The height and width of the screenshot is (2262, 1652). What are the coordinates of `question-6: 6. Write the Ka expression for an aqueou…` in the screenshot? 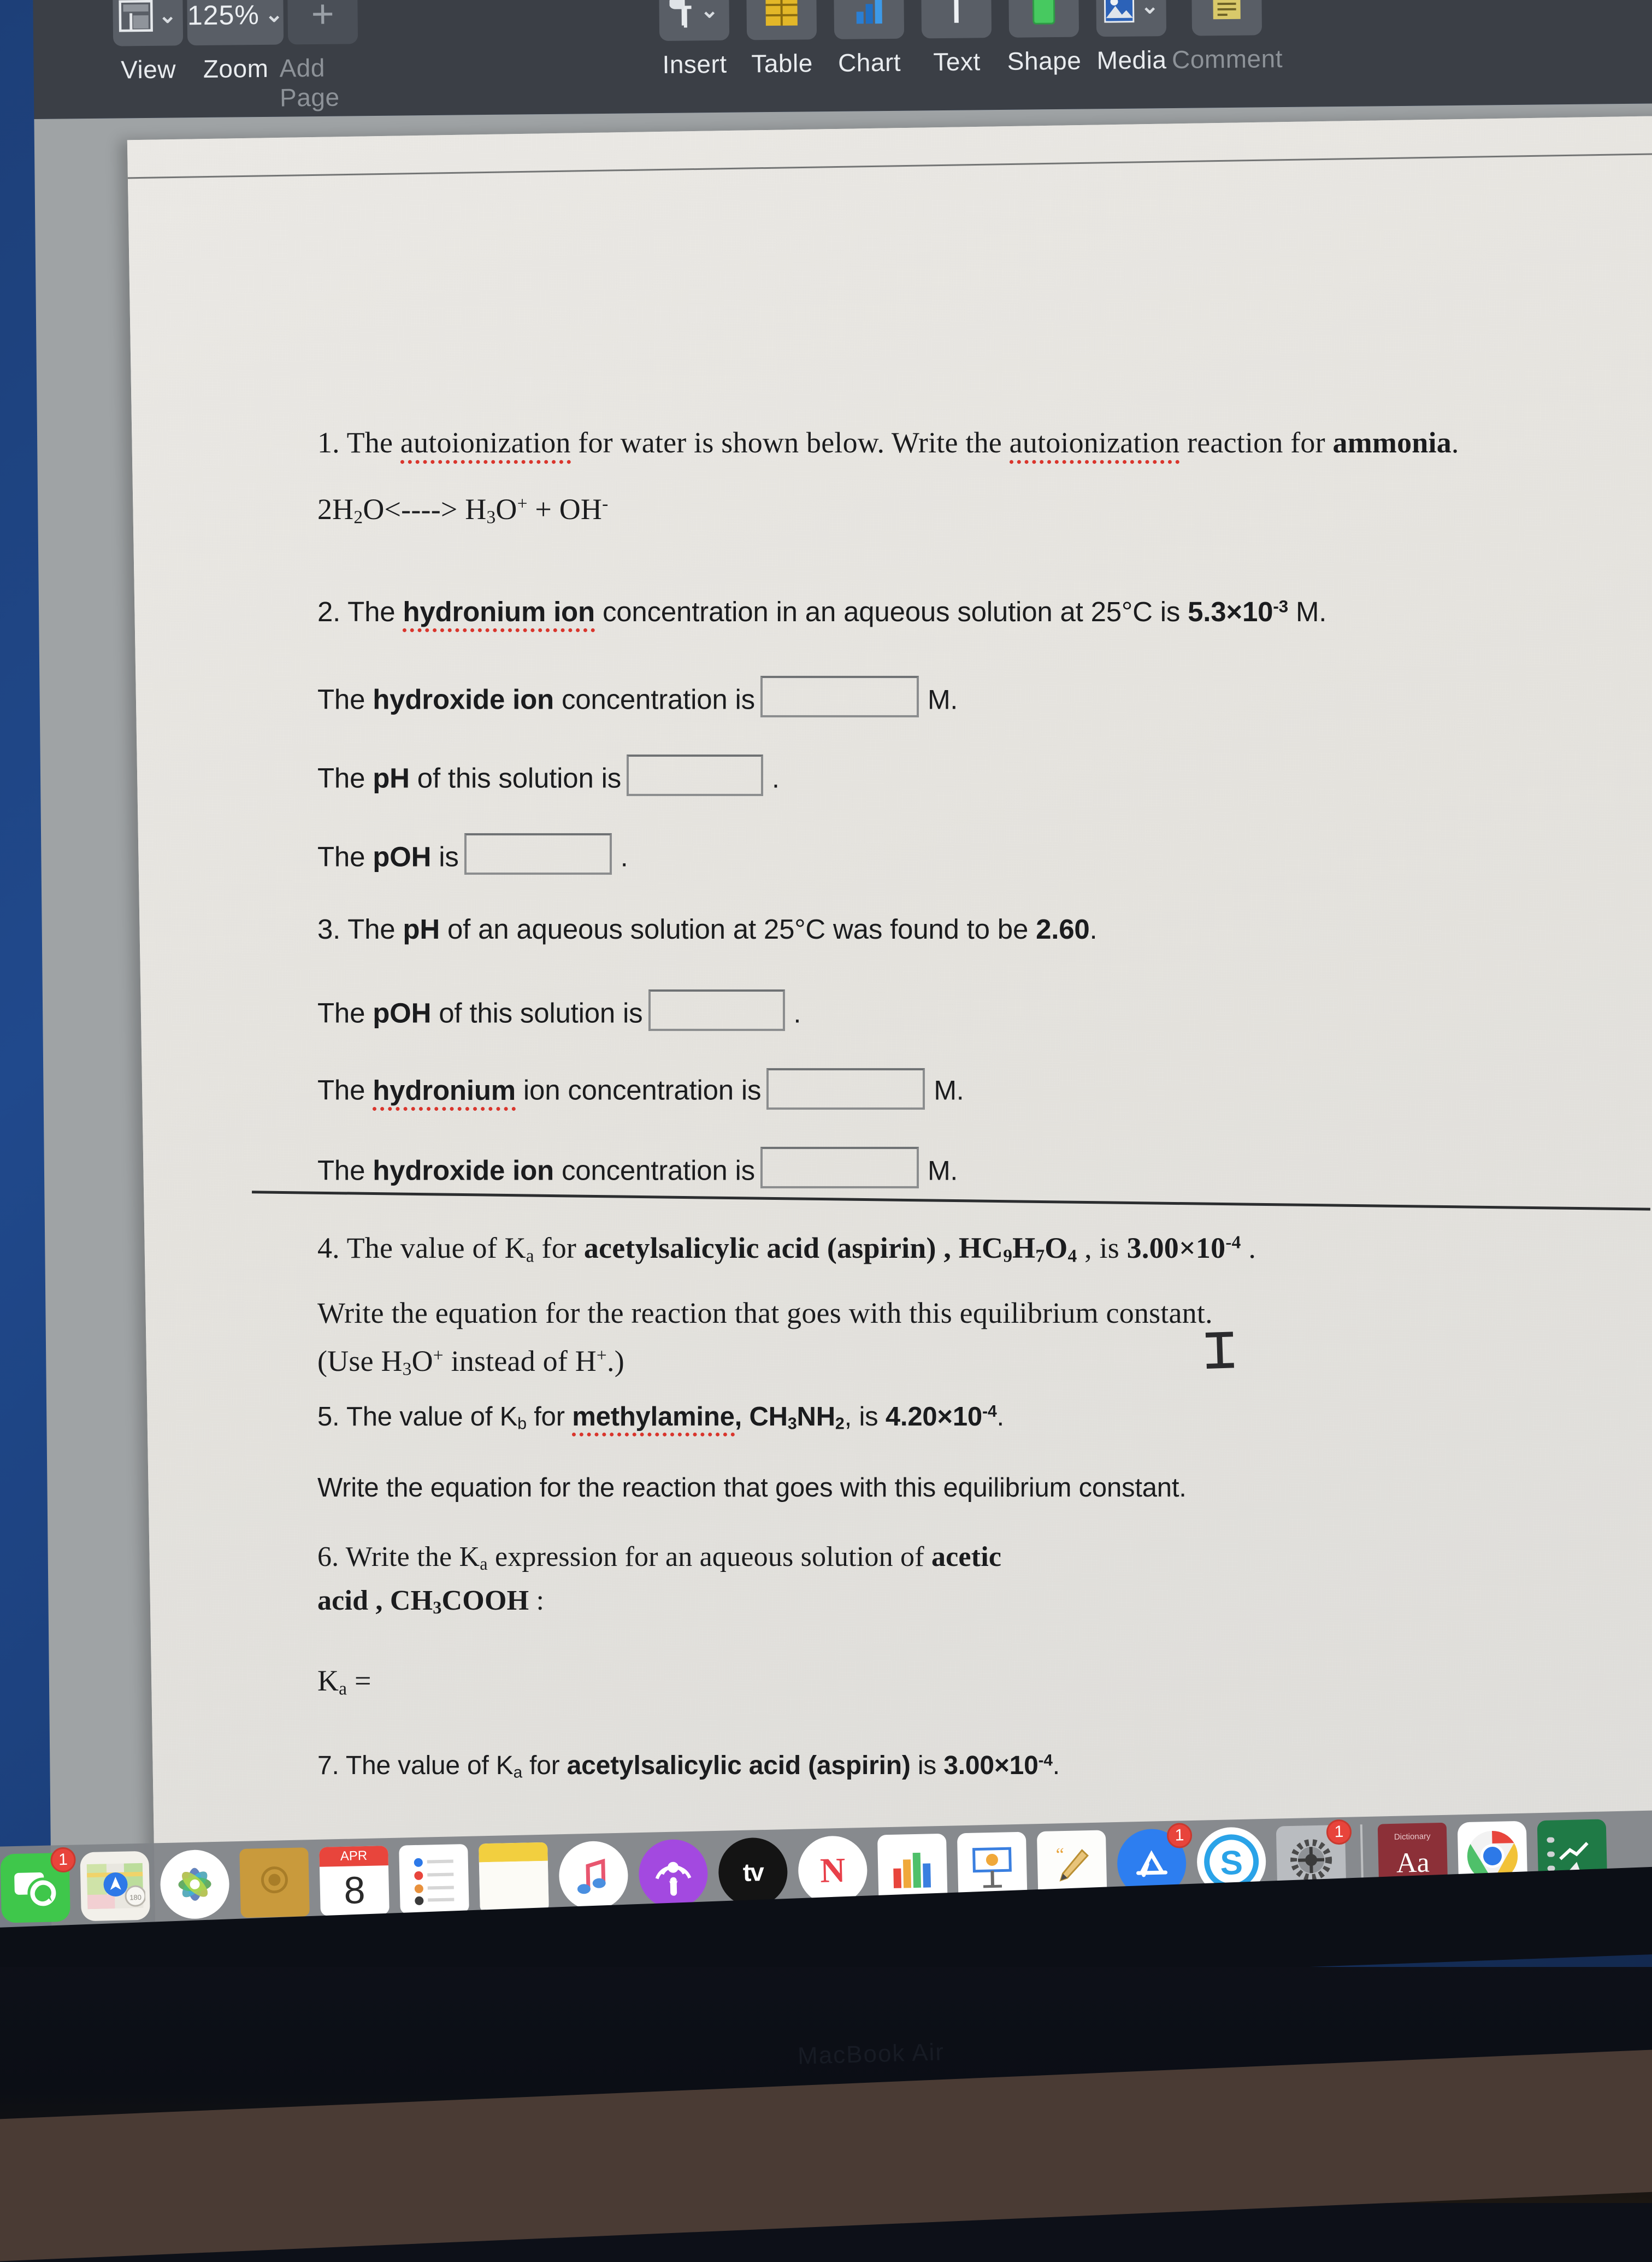 It's located at (984, 1556).